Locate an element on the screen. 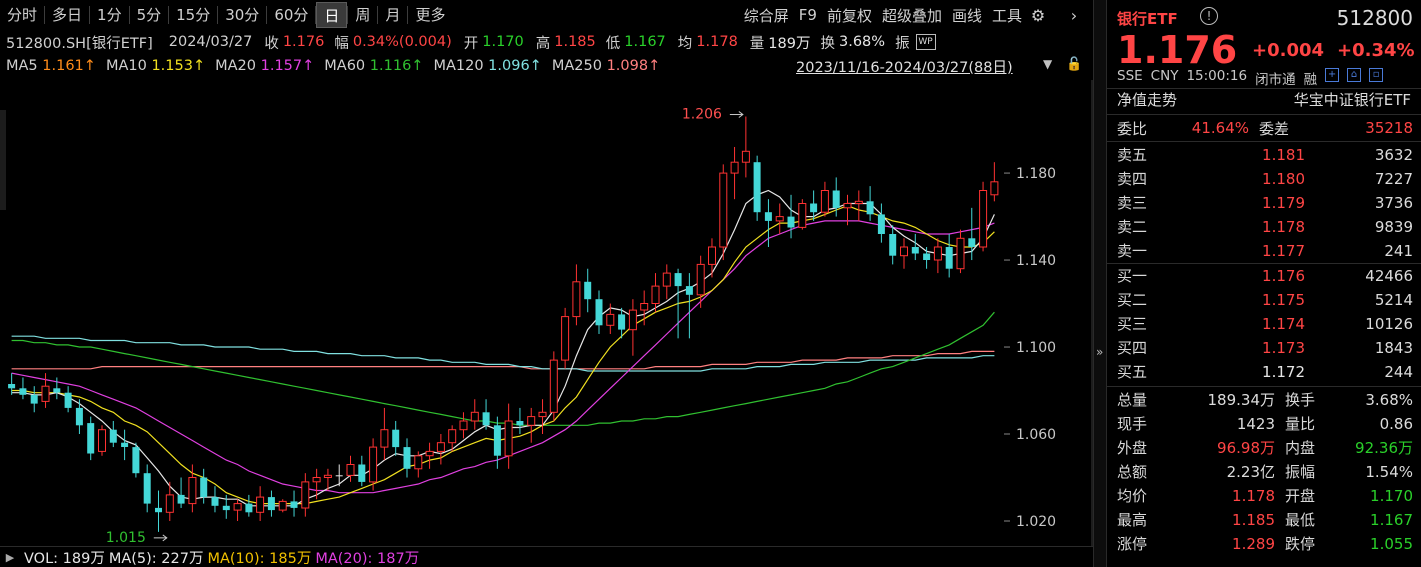  y-tick-label: 1.060 is located at coordinates (1036, 435).